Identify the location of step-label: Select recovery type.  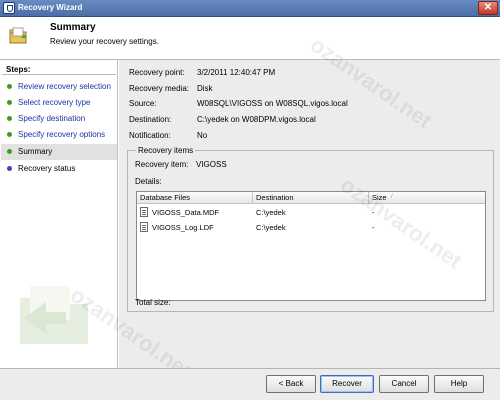
(54, 102).